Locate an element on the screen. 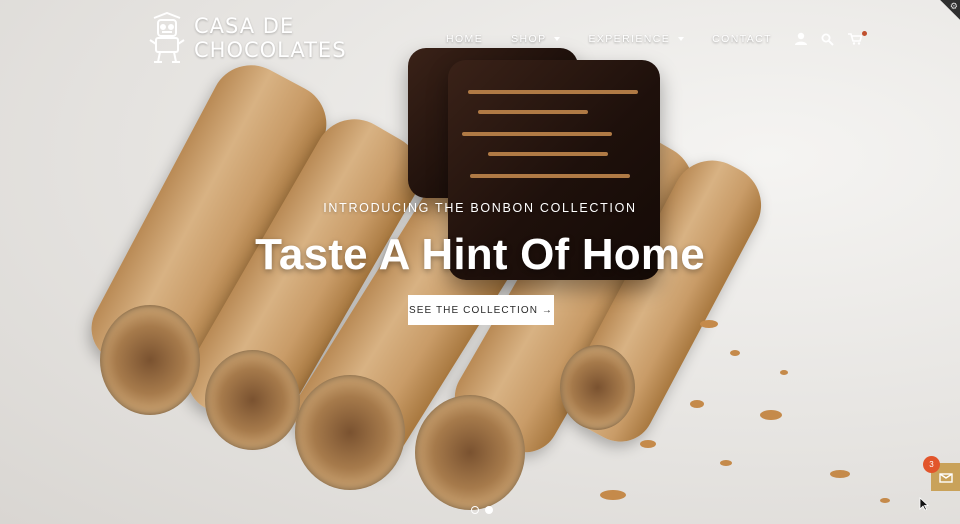 The width and height of the screenshot is (960, 524). main-navigation: HOME SHOP EXPERIENCE CONTACT is located at coordinates (659, 39).